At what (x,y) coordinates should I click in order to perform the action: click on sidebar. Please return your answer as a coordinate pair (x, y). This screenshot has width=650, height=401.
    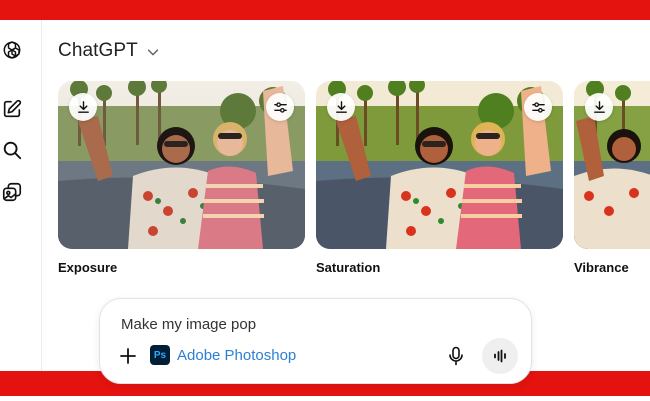
    Looking at the image, I should click on (21, 195).